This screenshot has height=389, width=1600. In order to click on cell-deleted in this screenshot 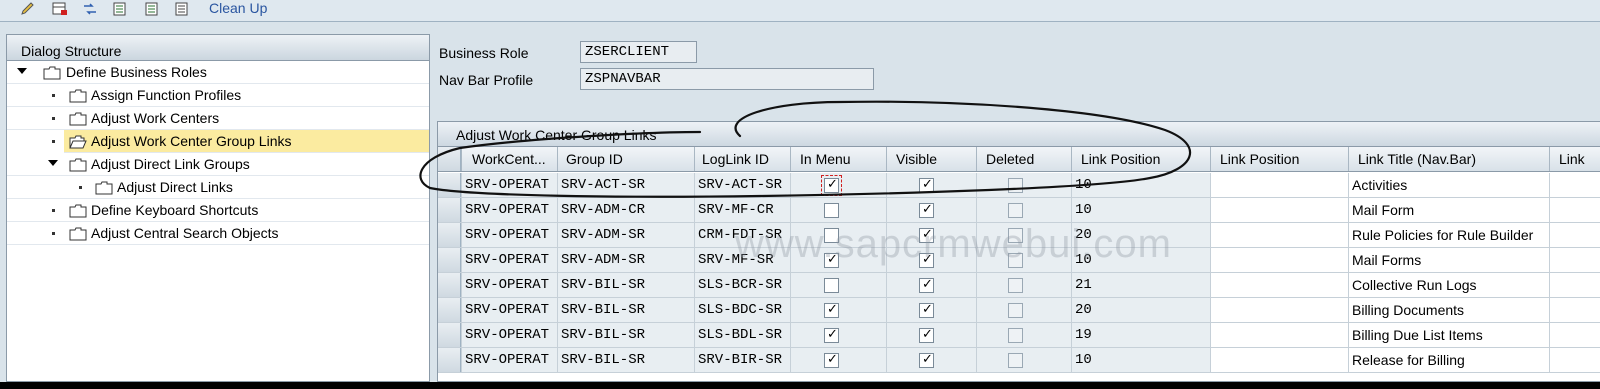, I will do `click(1023, 260)`.